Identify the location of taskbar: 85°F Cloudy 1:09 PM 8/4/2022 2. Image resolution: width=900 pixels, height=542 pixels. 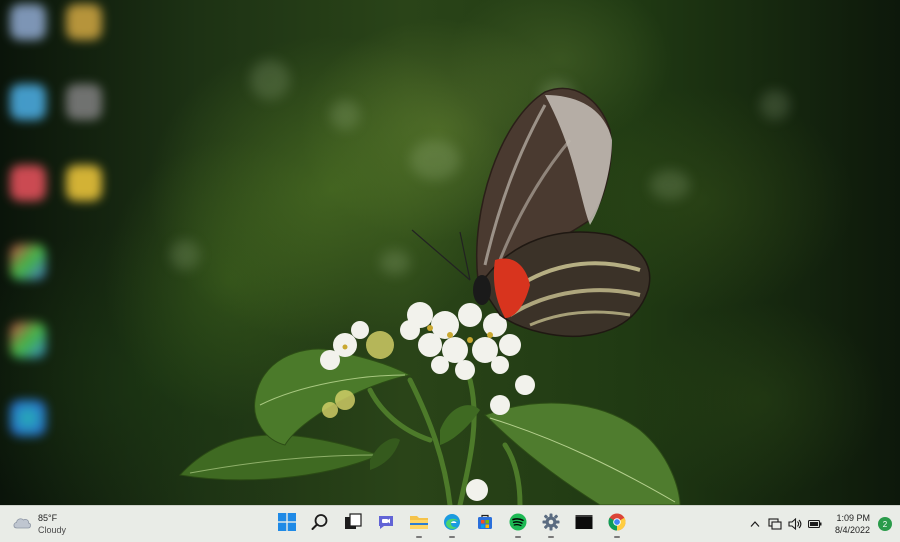
(450, 523).